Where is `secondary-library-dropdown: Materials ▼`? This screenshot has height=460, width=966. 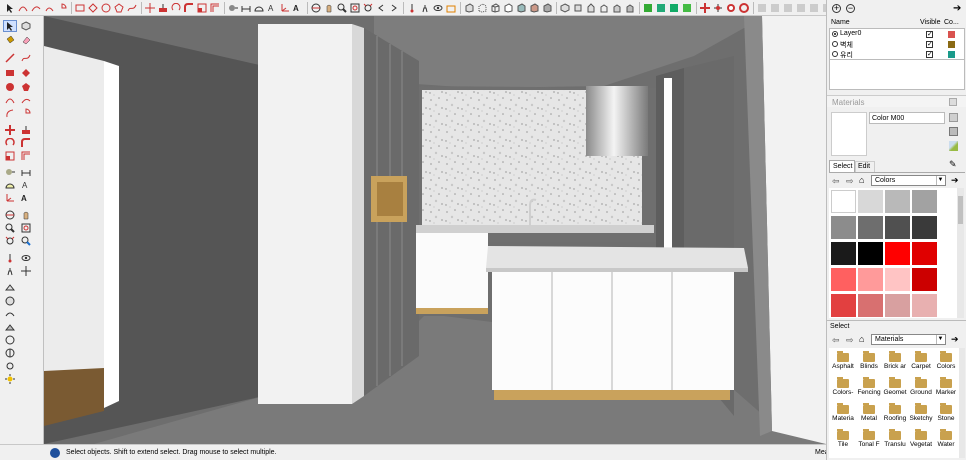 secondary-library-dropdown: Materials ▼ is located at coordinates (908, 339).